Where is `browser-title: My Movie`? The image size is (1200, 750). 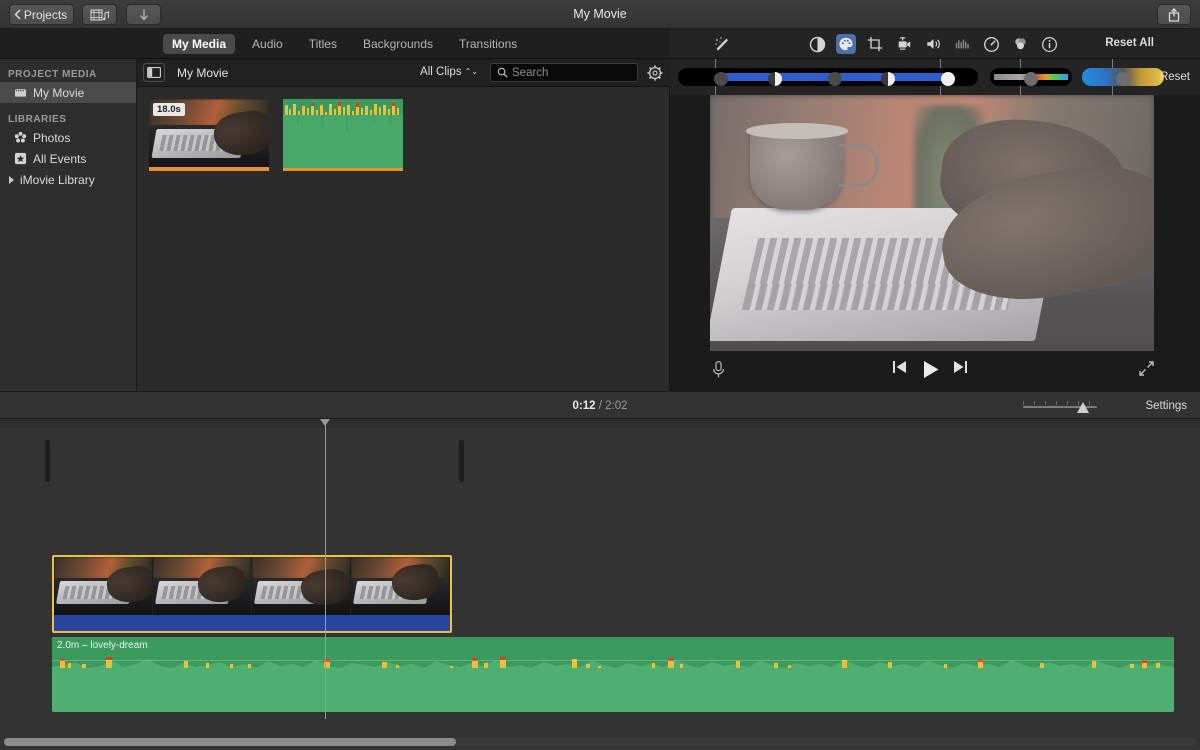 browser-title: My Movie is located at coordinates (203, 73).